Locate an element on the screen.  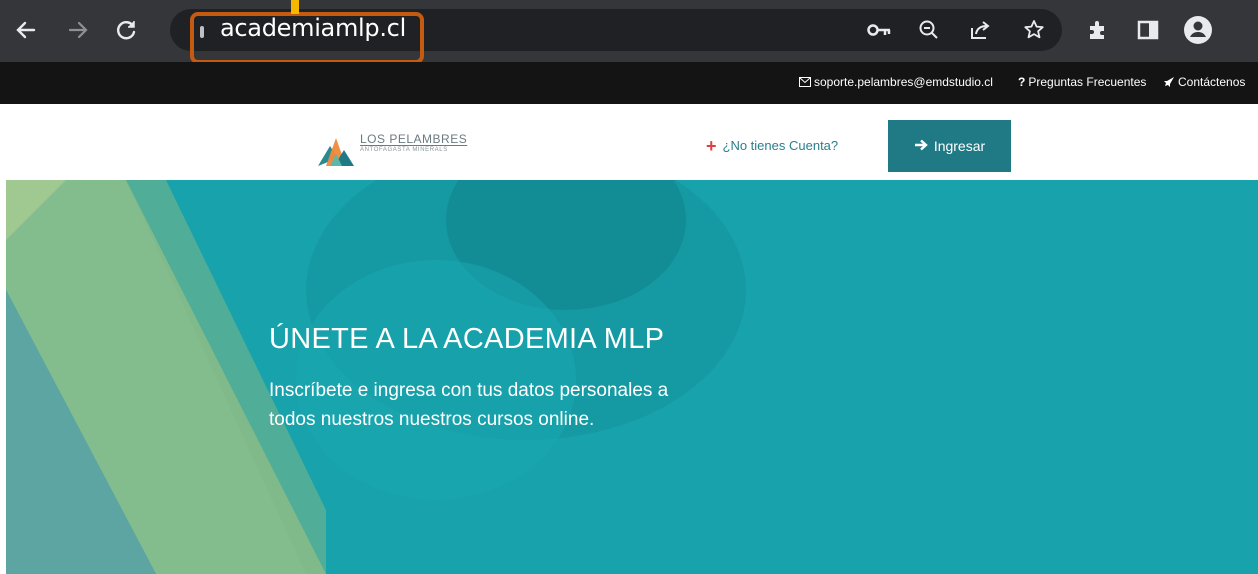
contact-link: Contáctenos is located at coordinates (1204, 82).